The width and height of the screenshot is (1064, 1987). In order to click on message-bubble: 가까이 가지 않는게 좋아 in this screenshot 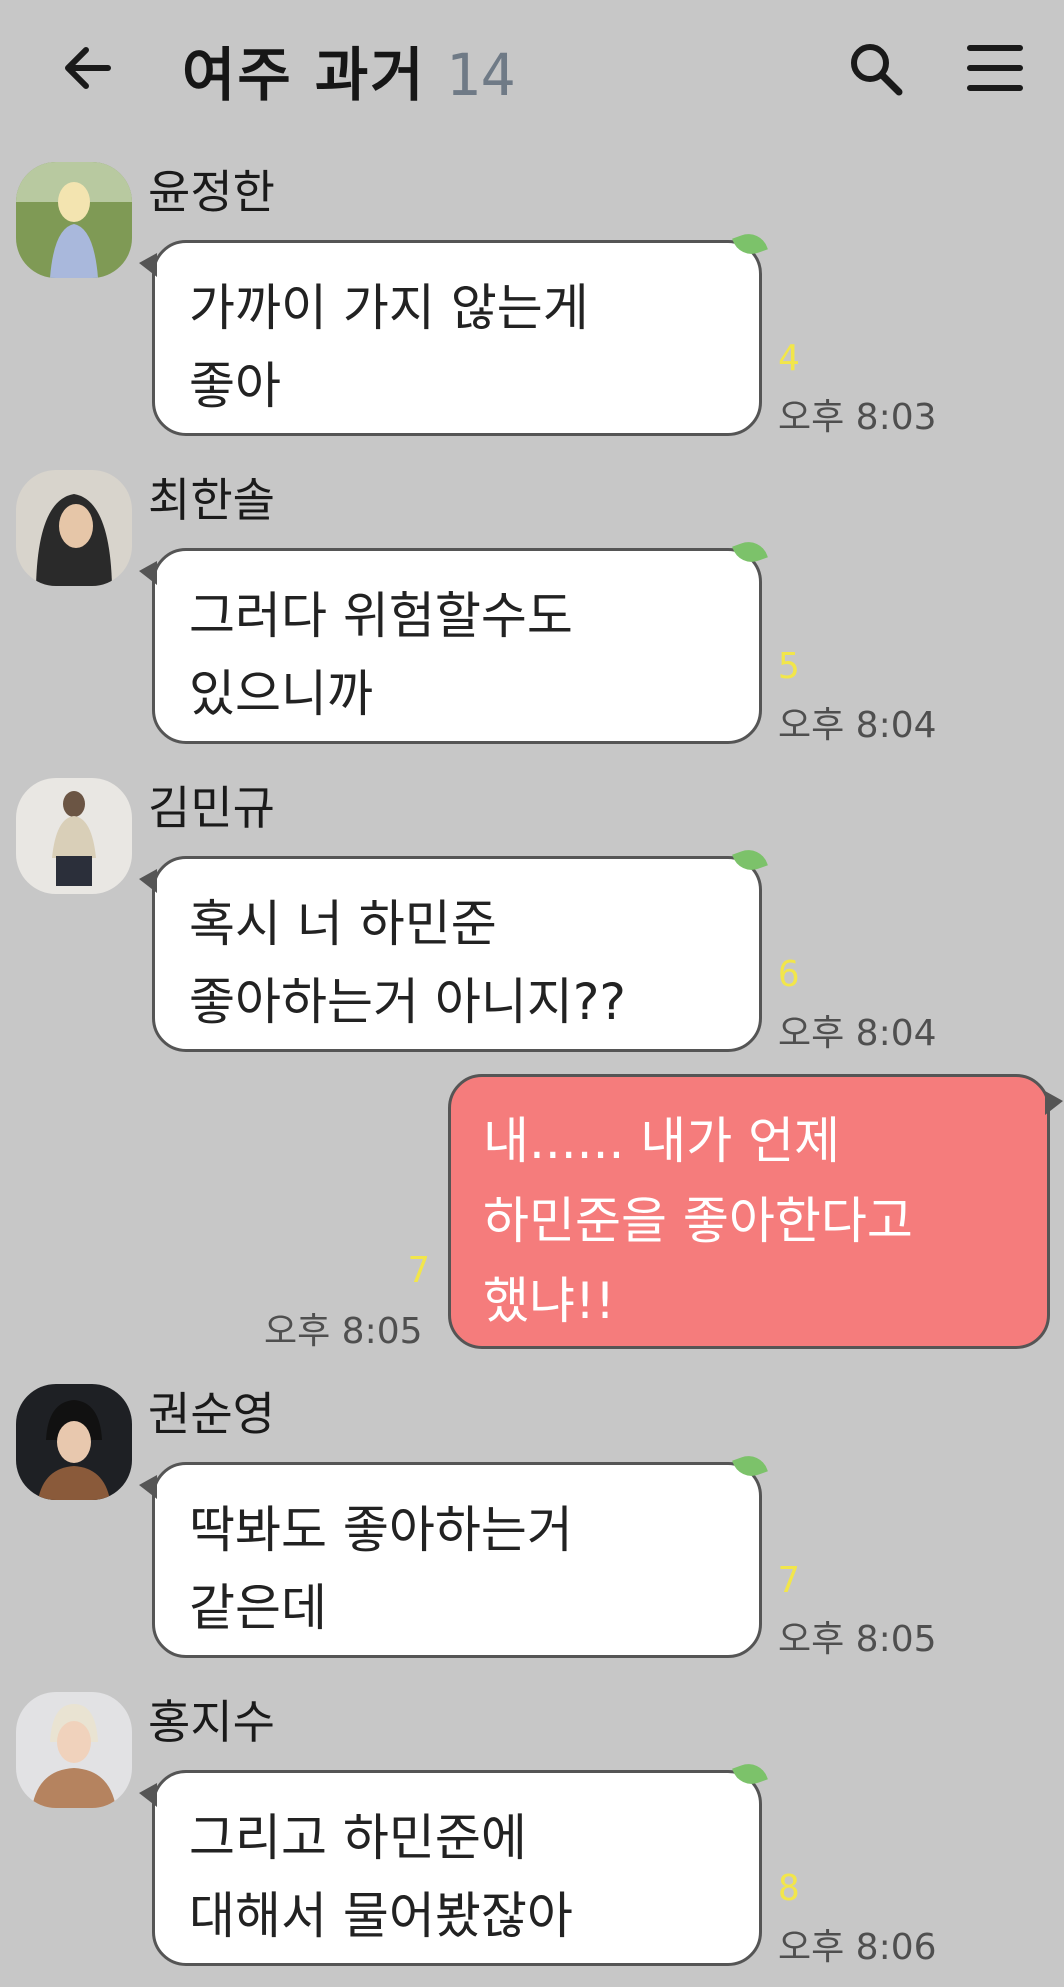, I will do `click(453, 332)`.